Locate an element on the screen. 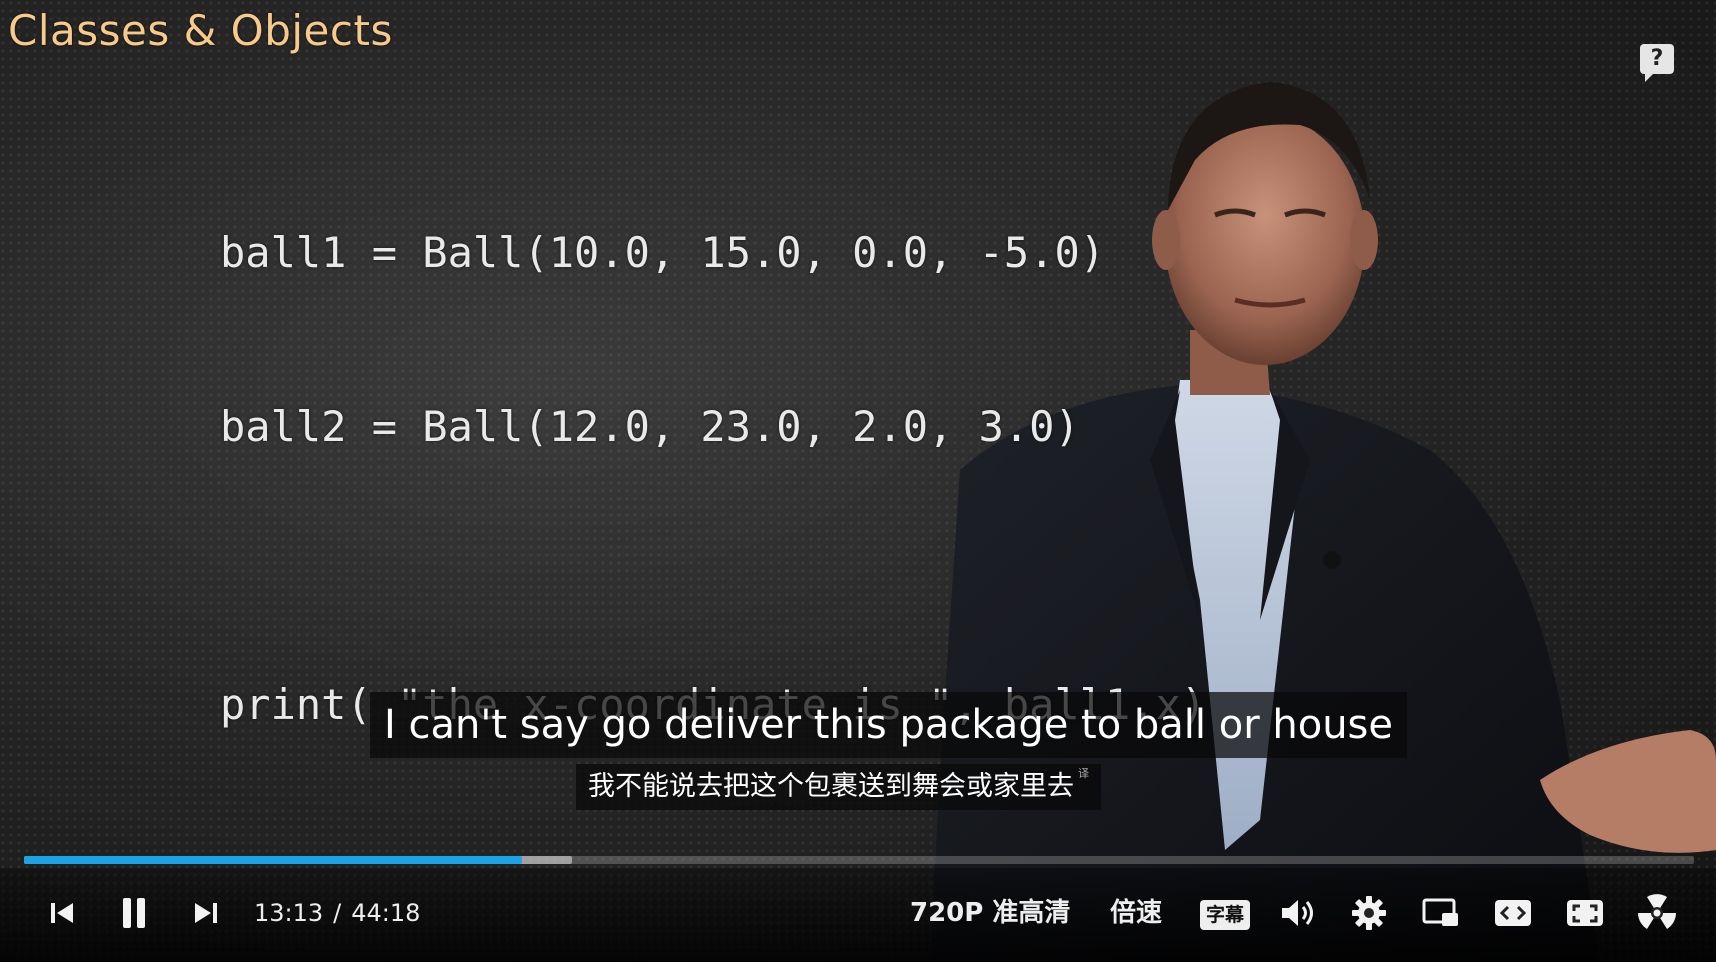 The image size is (1716, 962). subtitle-chinese-text: 我不能说去把这个包裹送到舞会或家里去 is located at coordinates (831, 786).